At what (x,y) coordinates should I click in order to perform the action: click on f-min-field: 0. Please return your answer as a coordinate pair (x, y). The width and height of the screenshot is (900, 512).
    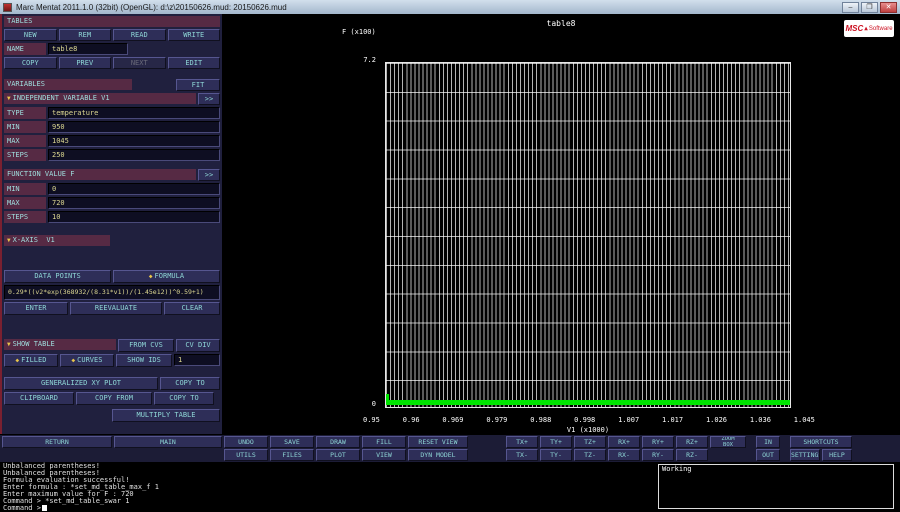
    Looking at the image, I should click on (134, 189).